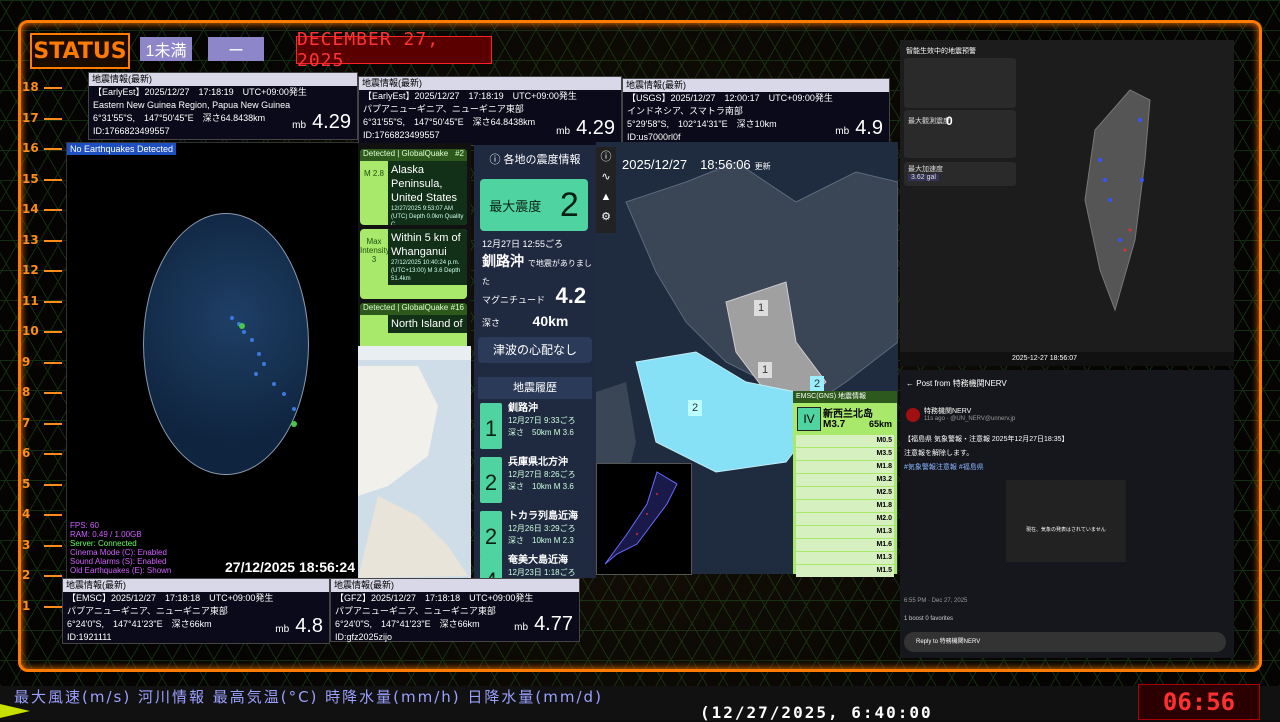  What do you see at coordinates (535, 160) in the screenshot?
I see `shindo-title: ⓘ 各地の震度情報` at bounding box center [535, 160].